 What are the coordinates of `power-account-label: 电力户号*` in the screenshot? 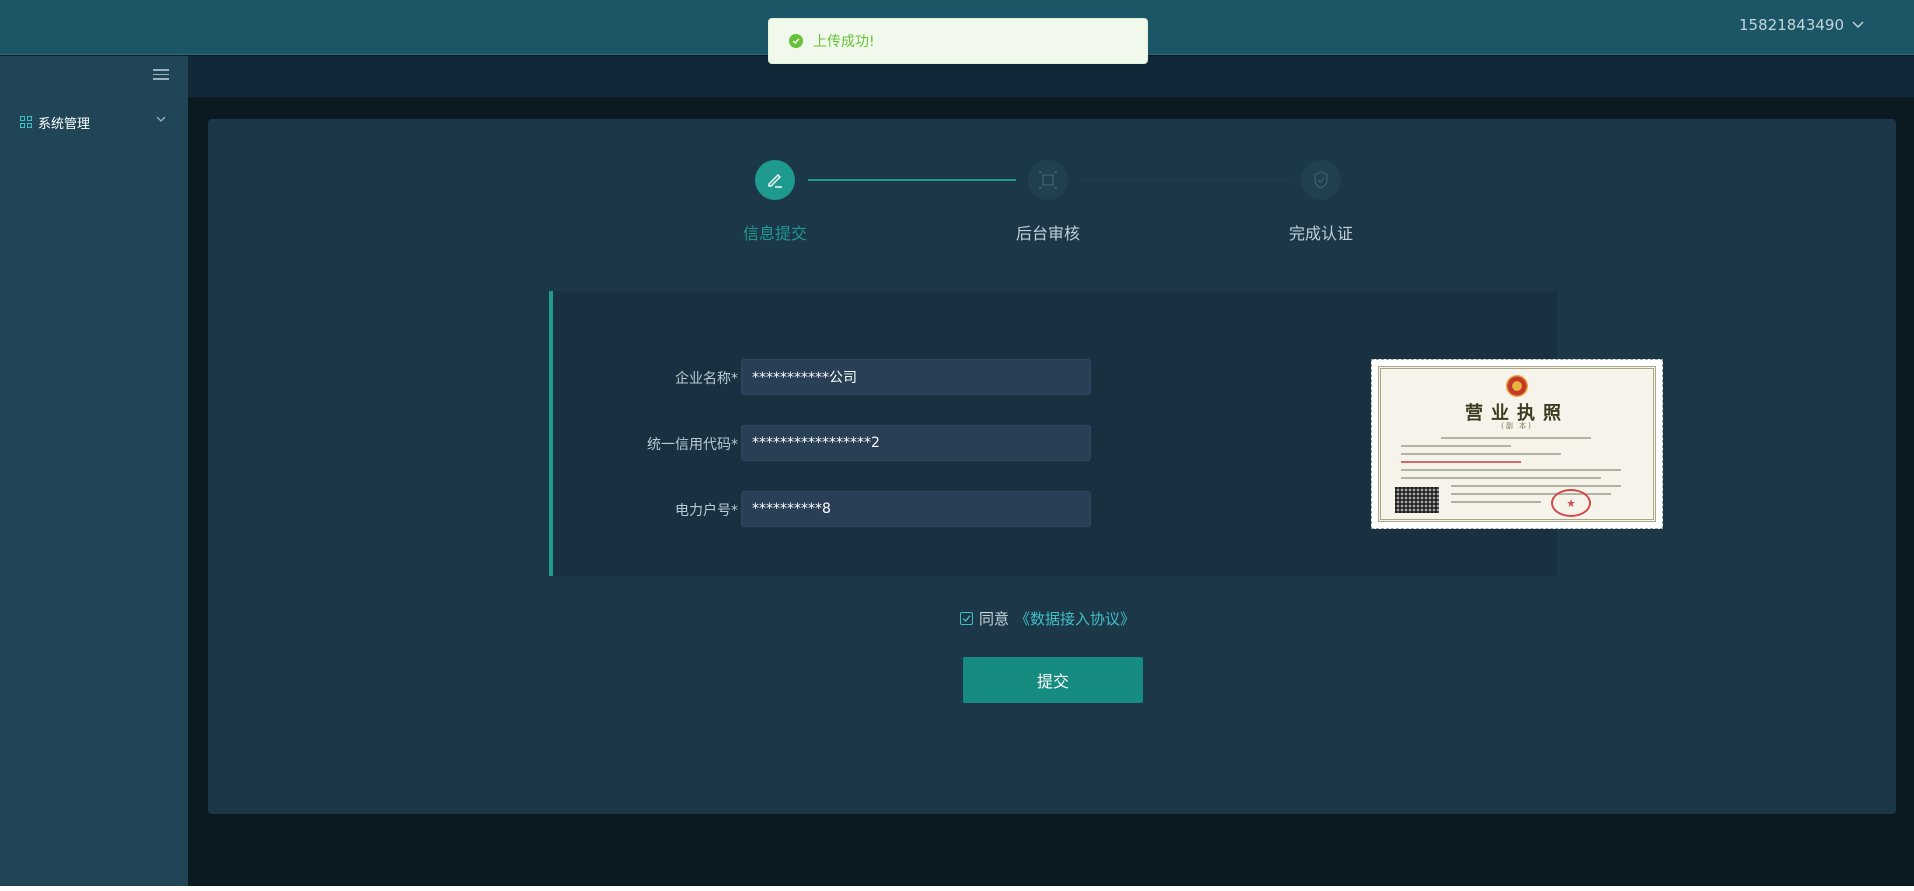 It's located at (706, 511).